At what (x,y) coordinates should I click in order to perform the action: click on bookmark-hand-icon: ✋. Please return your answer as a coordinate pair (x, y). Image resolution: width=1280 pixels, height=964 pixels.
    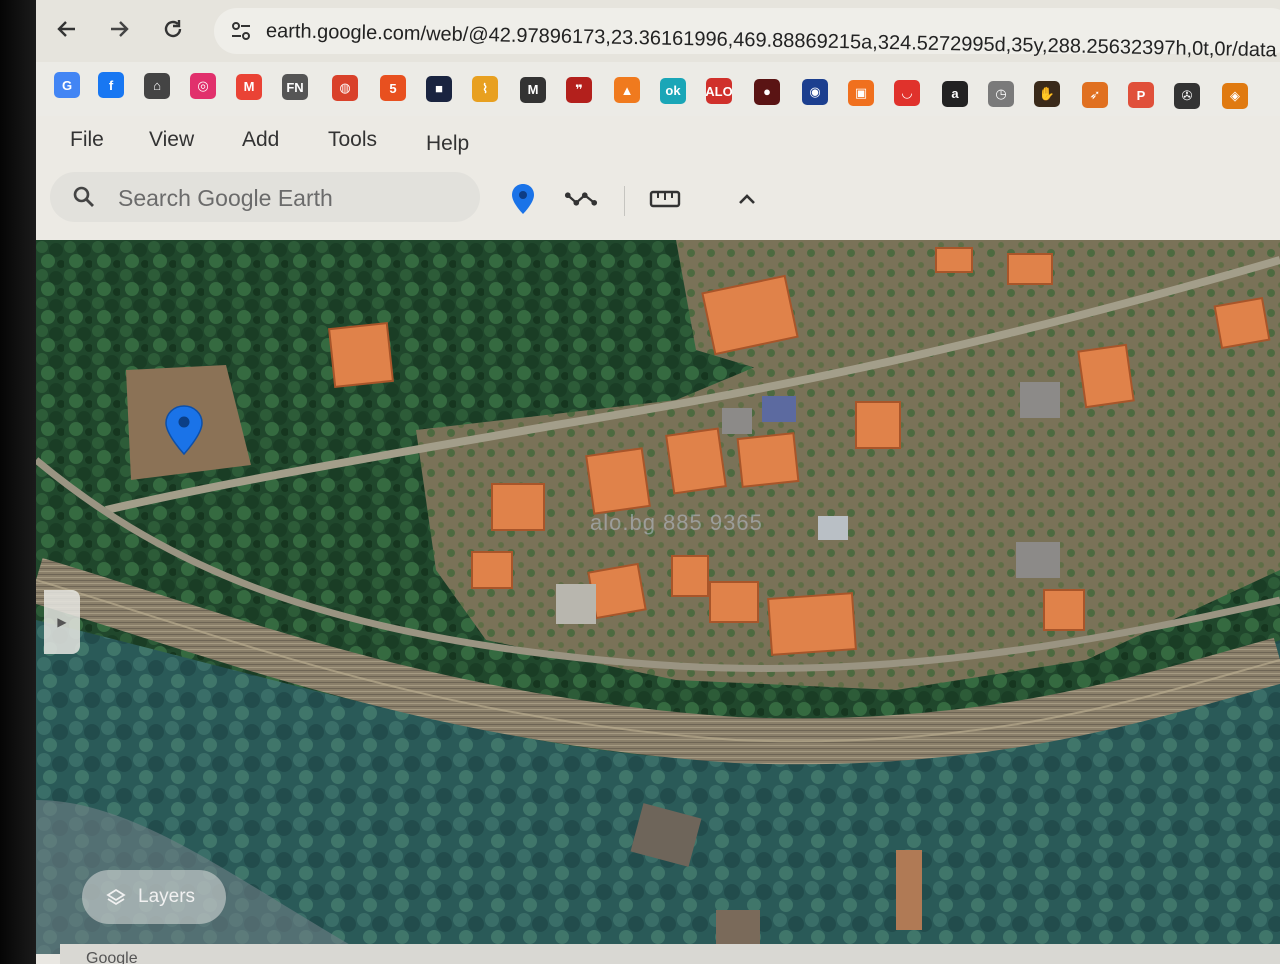
    Looking at the image, I should click on (1047, 94).